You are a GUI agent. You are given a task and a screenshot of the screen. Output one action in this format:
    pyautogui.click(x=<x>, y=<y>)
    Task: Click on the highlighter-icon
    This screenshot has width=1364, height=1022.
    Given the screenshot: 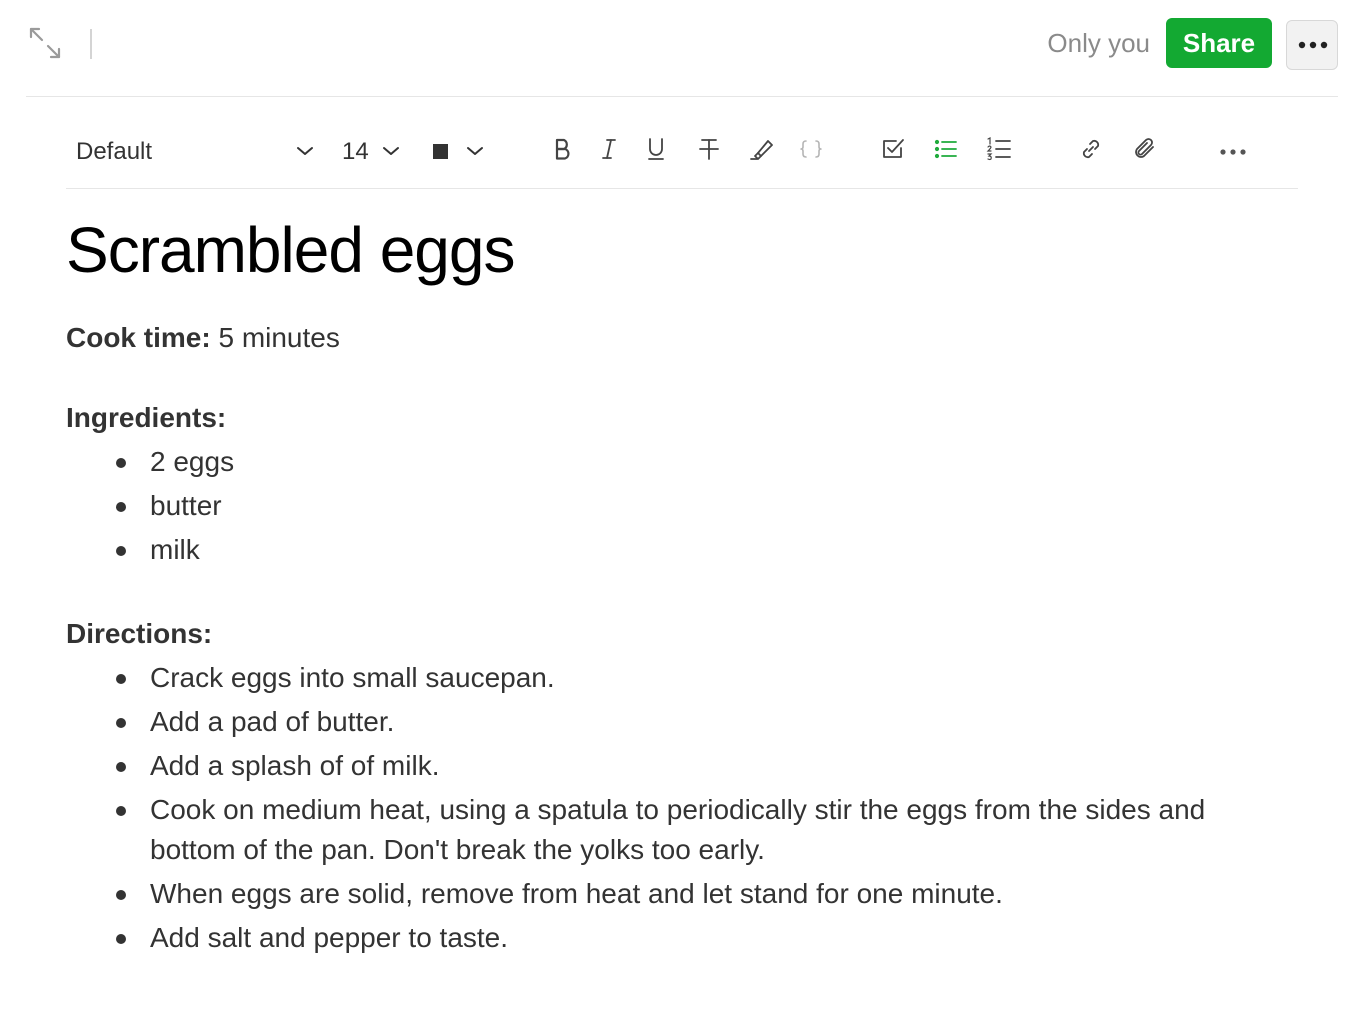 What is the action you would take?
    pyautogui.click(x=761, y=150)
    